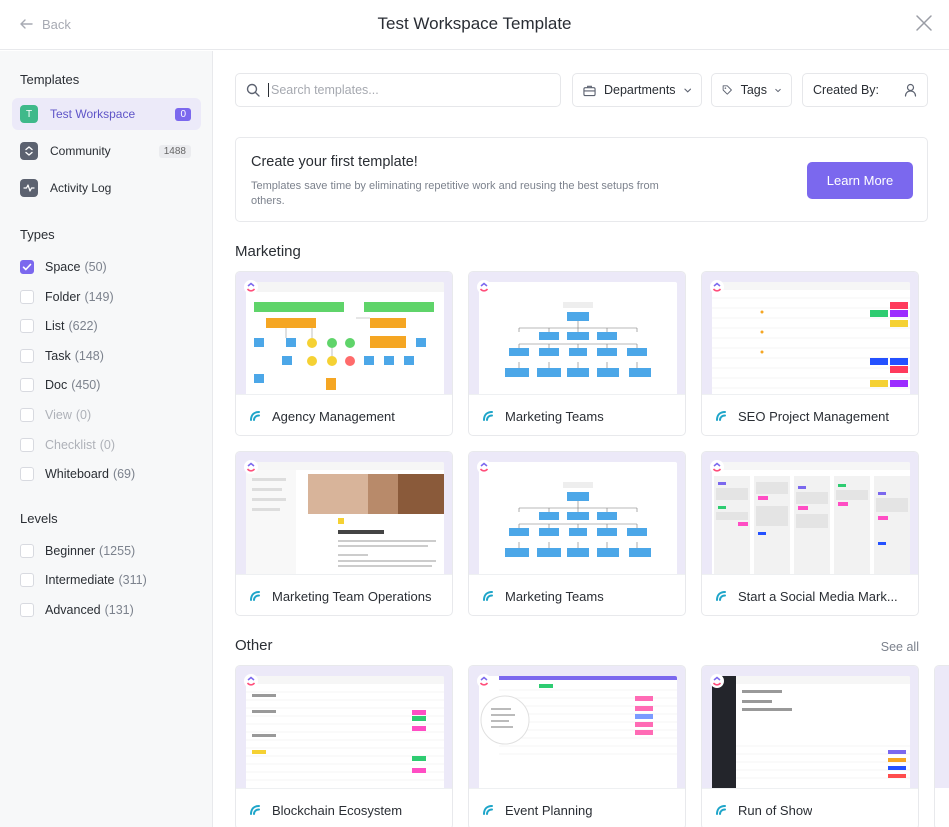  I want to click on templates-section-title: Templates, so click(50, 79).